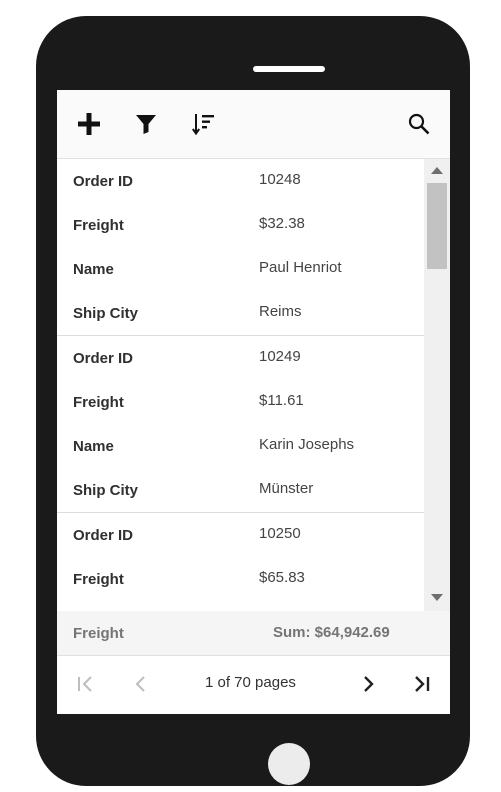  Describe the element at coordinates (240, 225) in the screenshot. I see `field-row-freight: Freight $32.38` at that location.